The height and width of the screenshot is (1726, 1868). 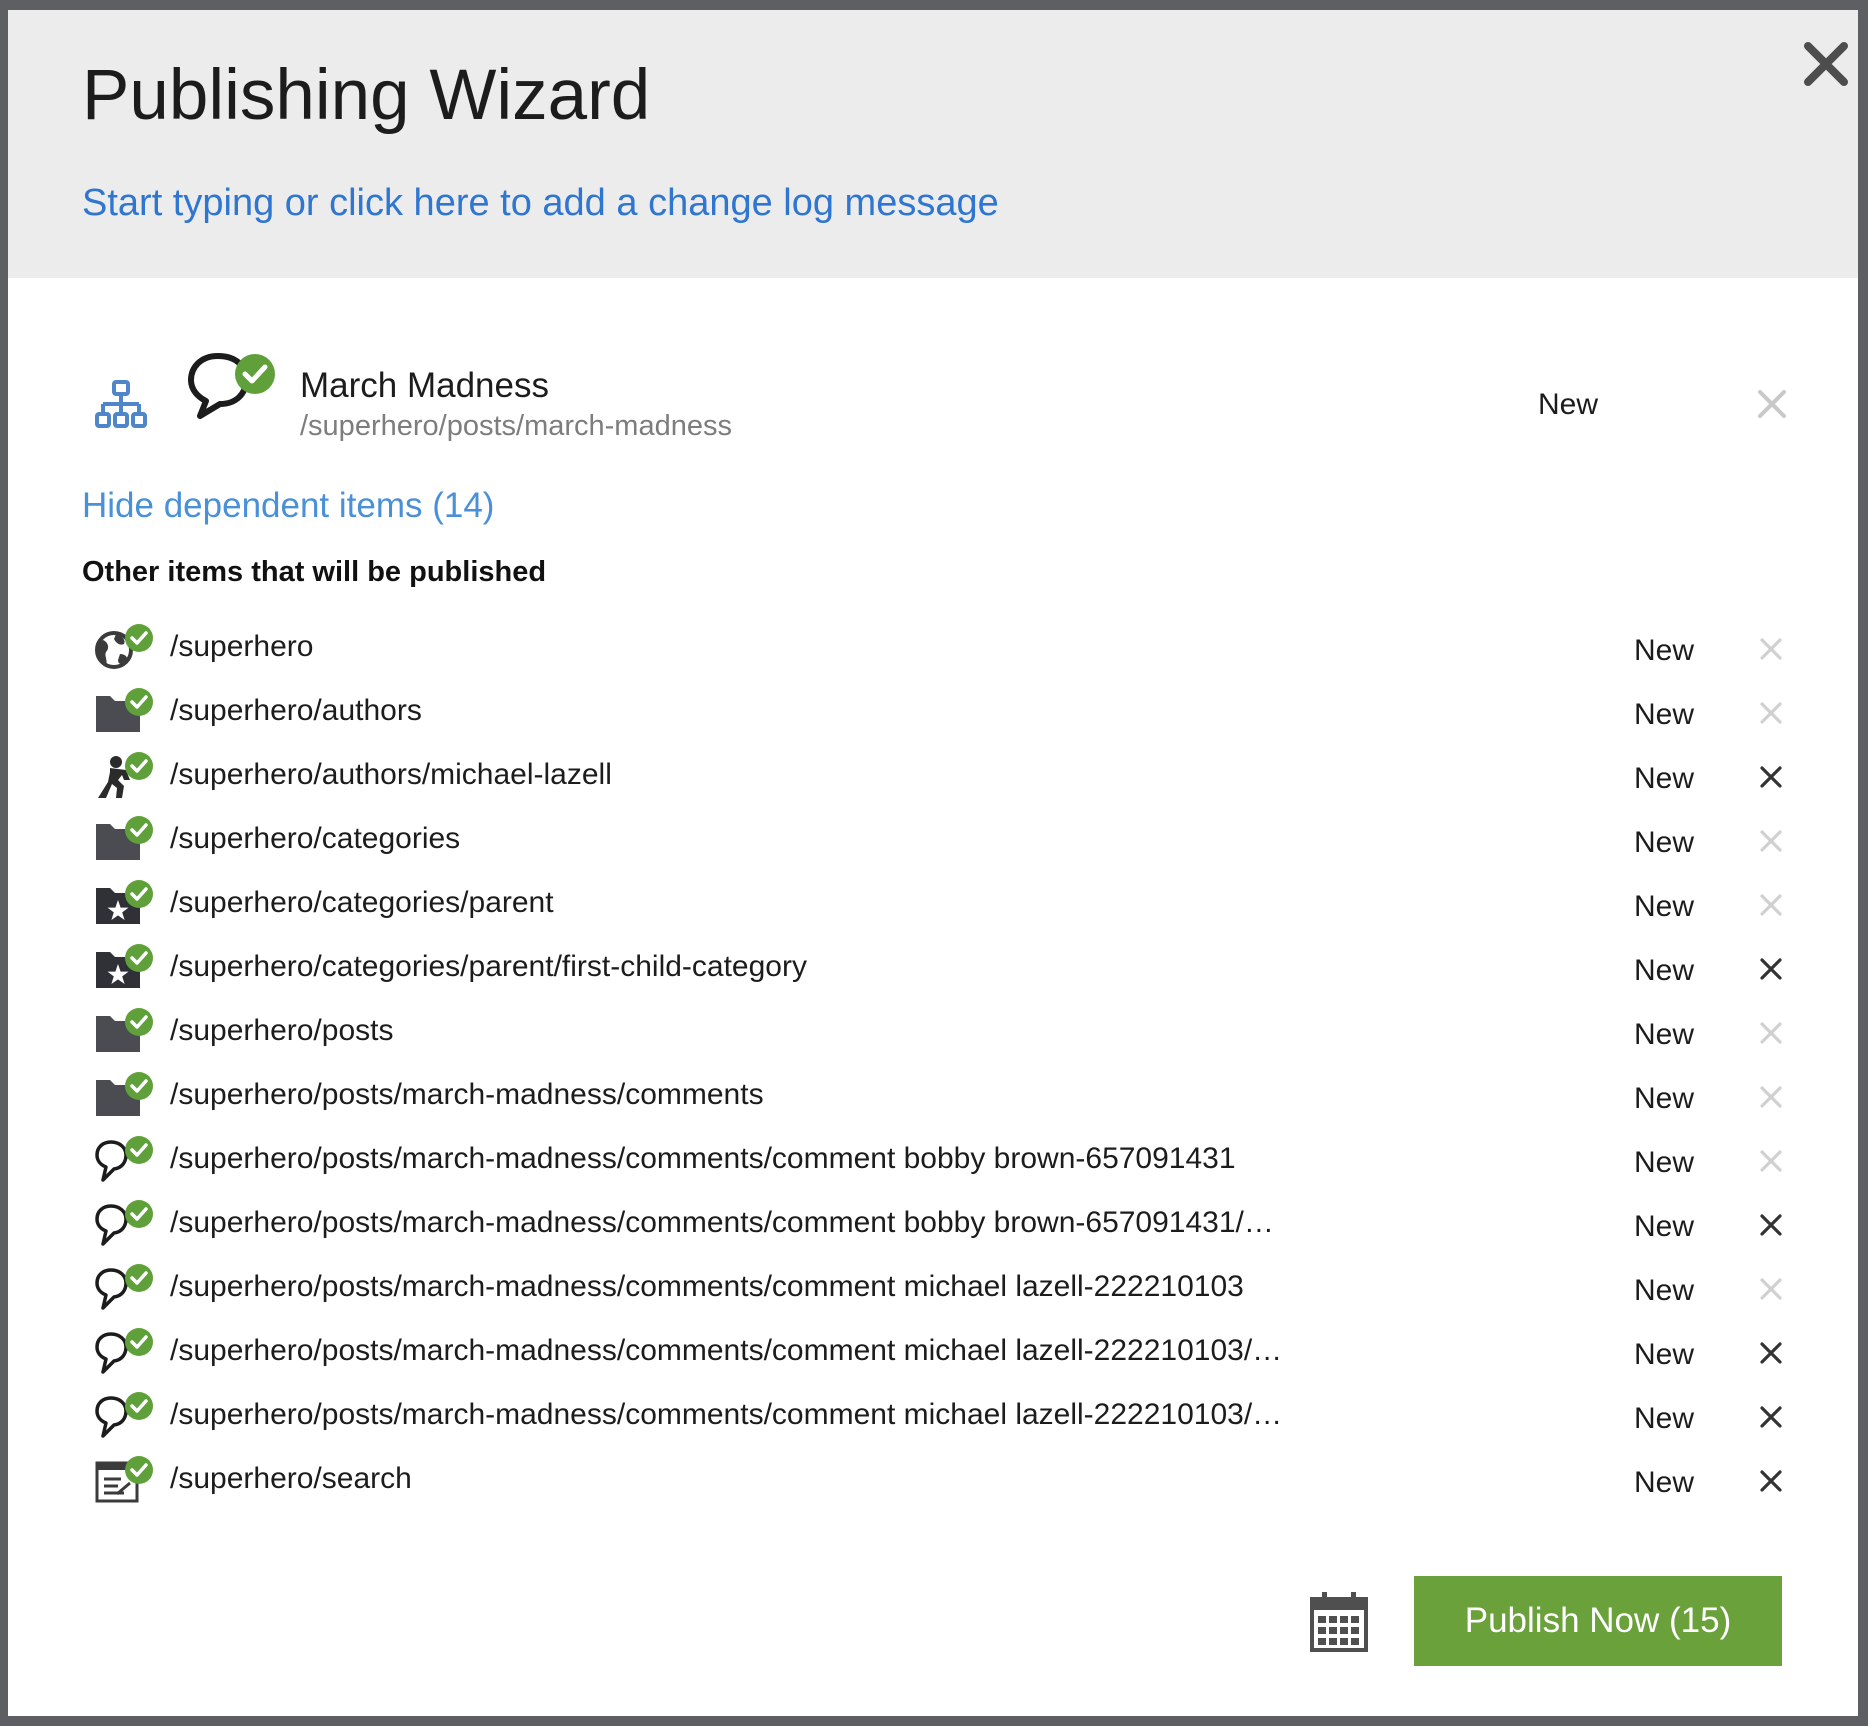 I want to click on sitemap-icon, so click(x=122, y=406).